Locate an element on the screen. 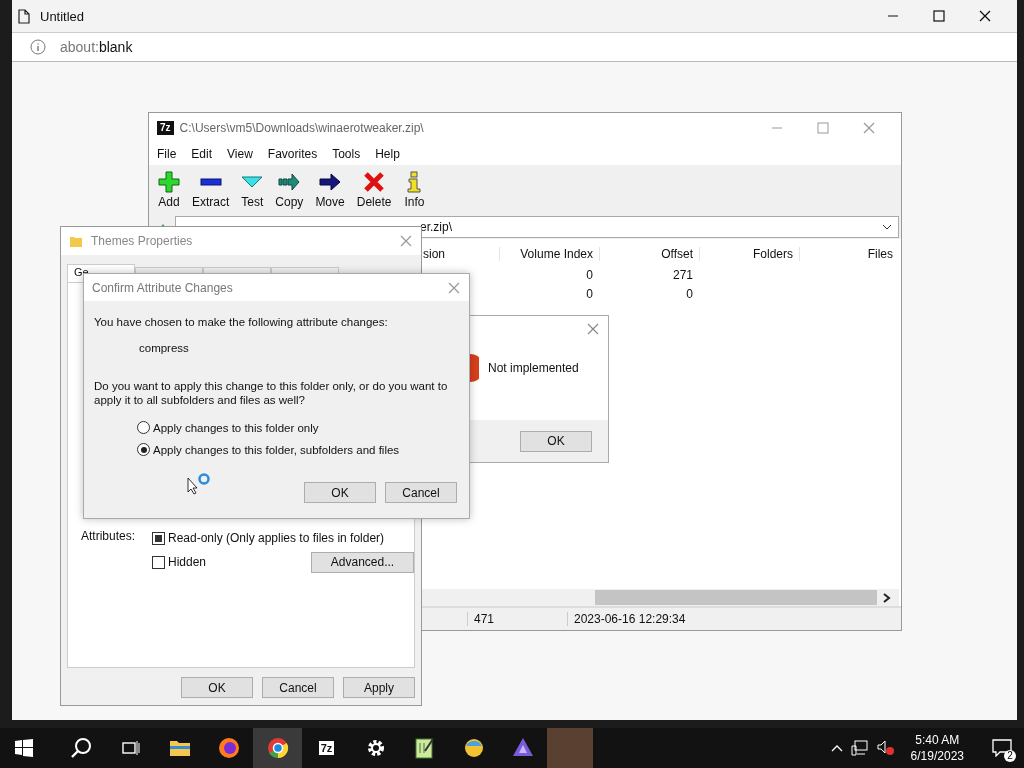  busy-cursor-icon is located at coordinates (200, 484).